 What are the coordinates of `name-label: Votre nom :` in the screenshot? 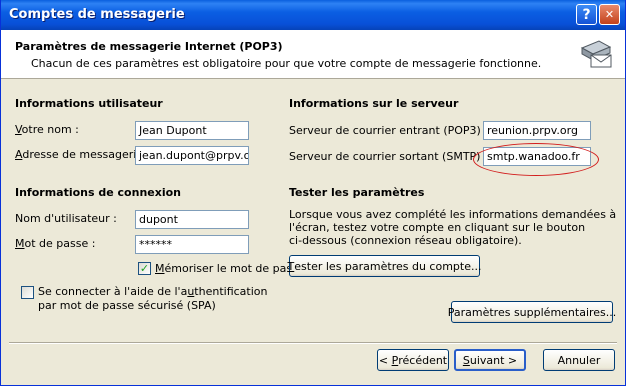 It's located at (47, 129).